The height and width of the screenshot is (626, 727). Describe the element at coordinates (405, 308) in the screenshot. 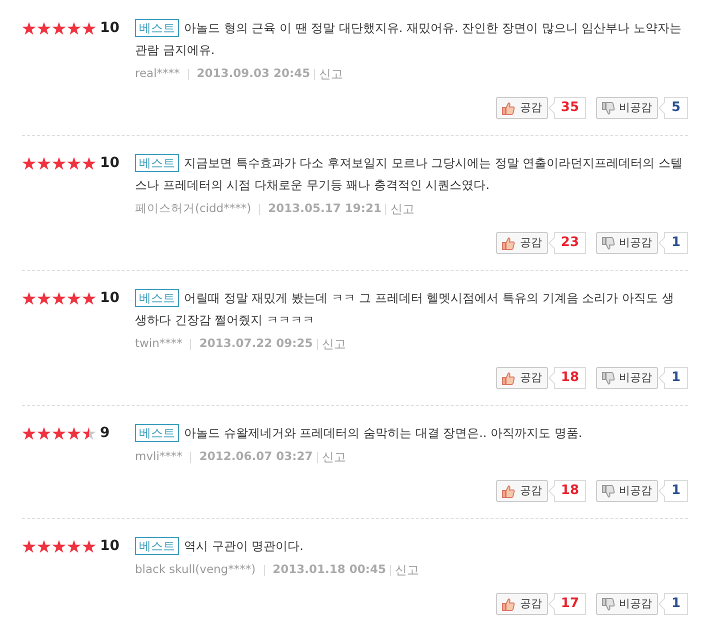

I see `review-text: 베스트 어릴때 정말 재밌게 봤는데 ㅋㅋ 그 프레데터 헬멧시점에서 특유의 기계음 소리가 아직도 생생하다 긴장감 쩔어줬지 ㅋㅋㅋㅋ` at that location.